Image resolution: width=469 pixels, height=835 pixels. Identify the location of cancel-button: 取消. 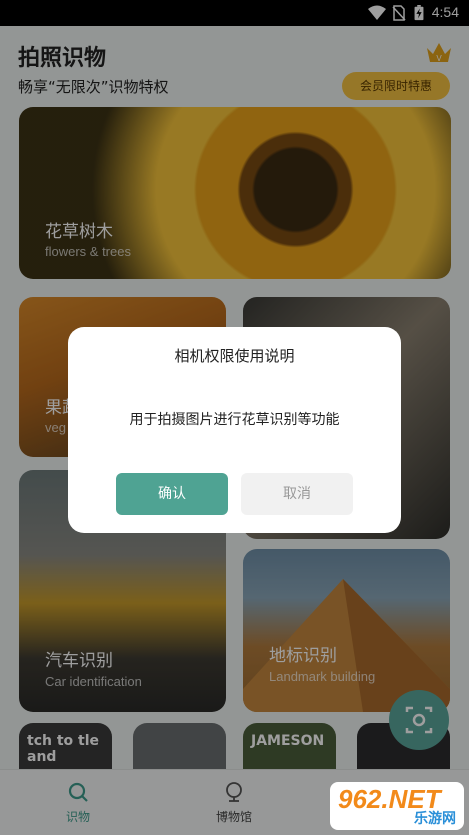
(297, 494).